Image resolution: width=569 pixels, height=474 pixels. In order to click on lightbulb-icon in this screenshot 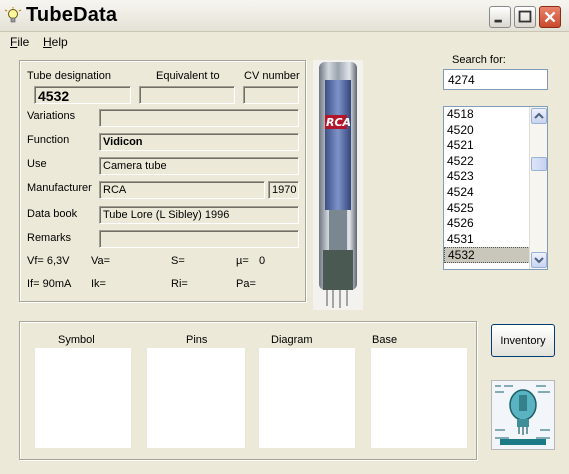, I will do `click(13, 15)`.